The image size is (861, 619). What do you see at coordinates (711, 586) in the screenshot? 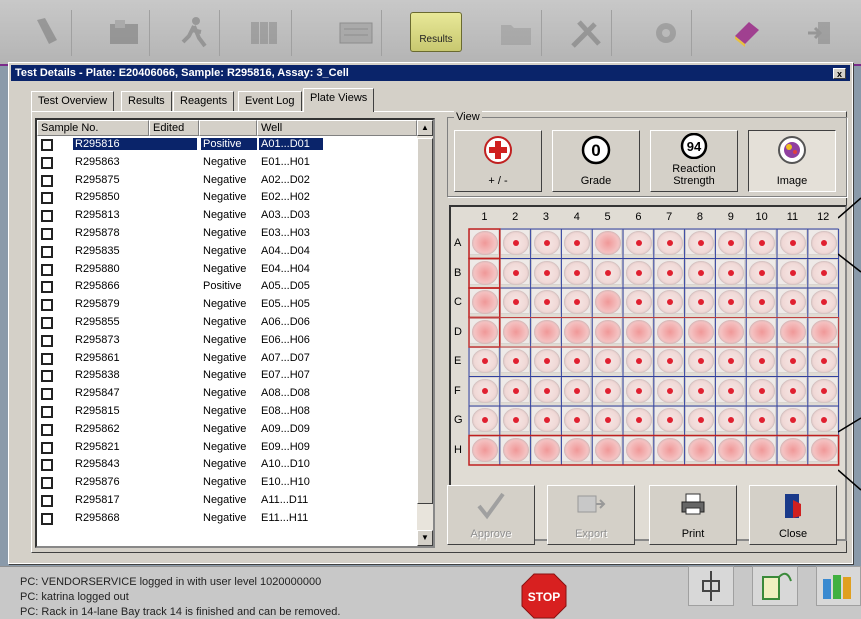
I see `pipette-icon` at bounding box center [711, 586].